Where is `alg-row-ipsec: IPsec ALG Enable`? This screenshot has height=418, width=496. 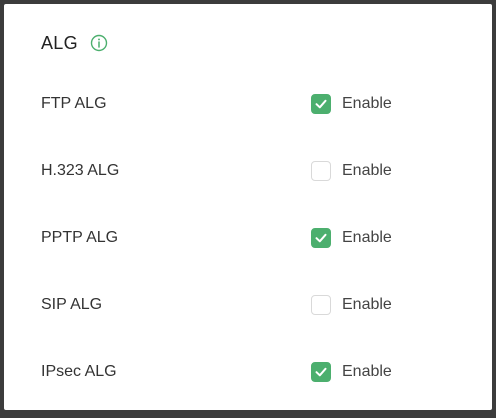 alg-row-ipsec: IPsec ALG Enable is located at coordinates (251, 372).